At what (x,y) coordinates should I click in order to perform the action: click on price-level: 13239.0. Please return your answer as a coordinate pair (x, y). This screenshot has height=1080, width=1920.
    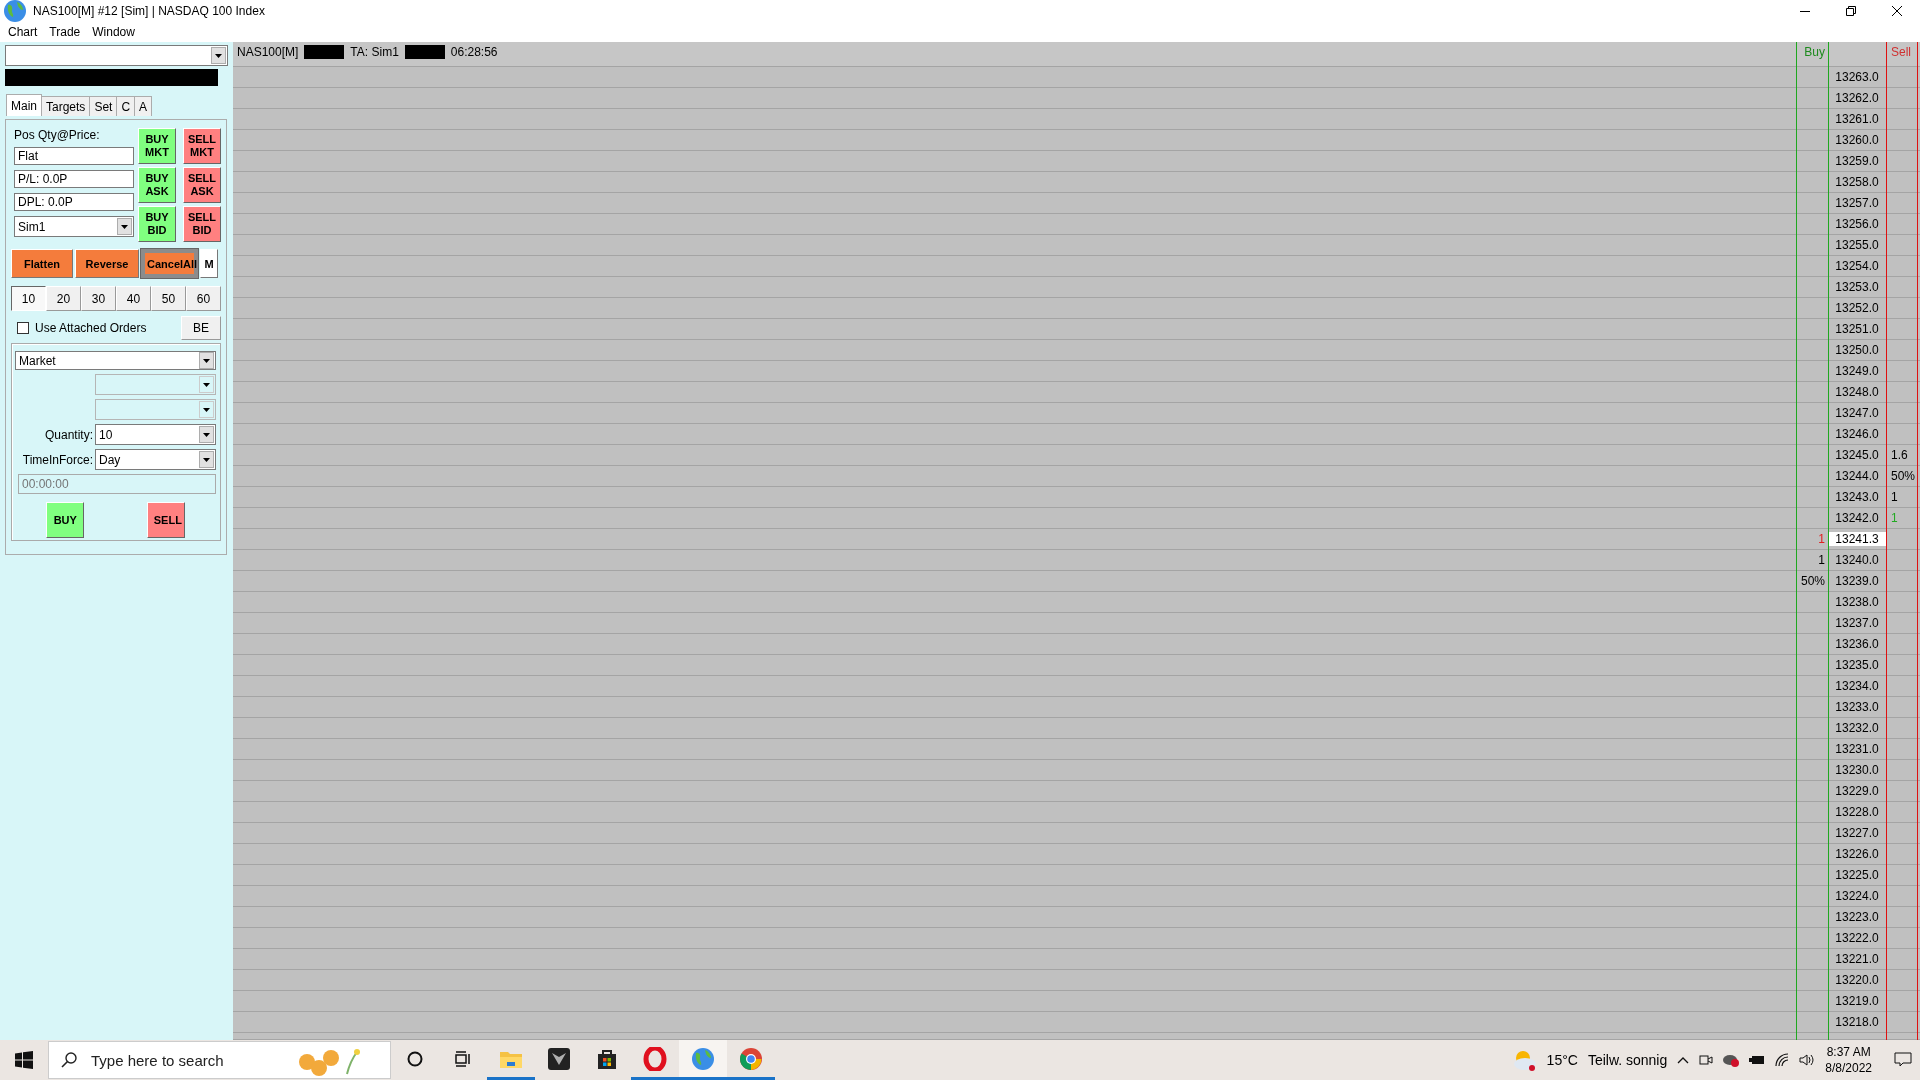
    Looking at the image, I should click on (1857, 581).